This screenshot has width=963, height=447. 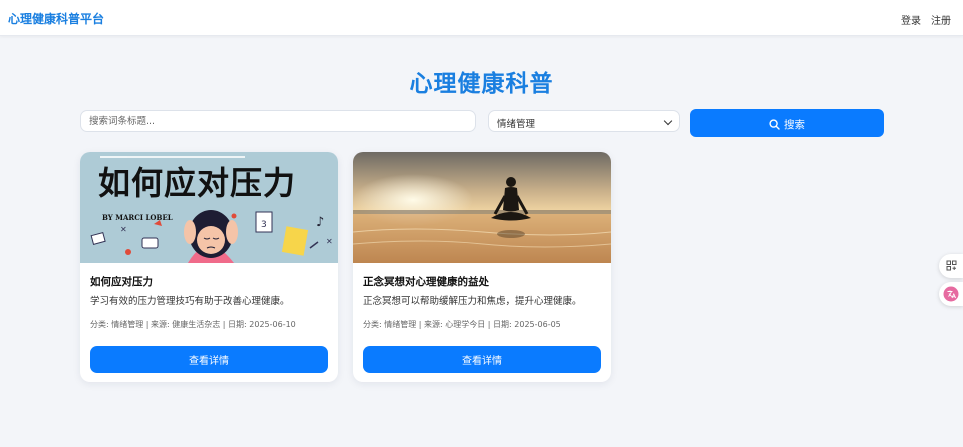 I want to click on article-title: 如何应对压力, so click(x=121, y=281).